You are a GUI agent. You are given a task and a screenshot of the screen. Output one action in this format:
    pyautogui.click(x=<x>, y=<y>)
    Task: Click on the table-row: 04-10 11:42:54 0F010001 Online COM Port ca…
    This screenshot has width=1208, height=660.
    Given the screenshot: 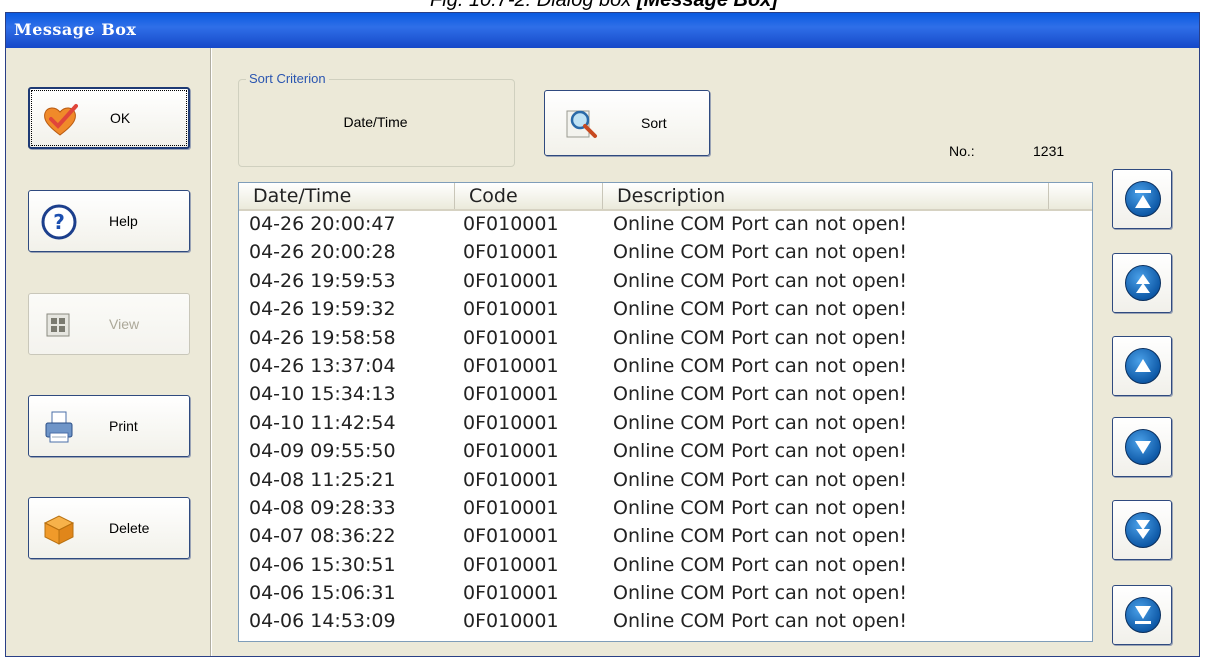 What is the action you would take?
    pyautogui.click(x=665, y=424)
    